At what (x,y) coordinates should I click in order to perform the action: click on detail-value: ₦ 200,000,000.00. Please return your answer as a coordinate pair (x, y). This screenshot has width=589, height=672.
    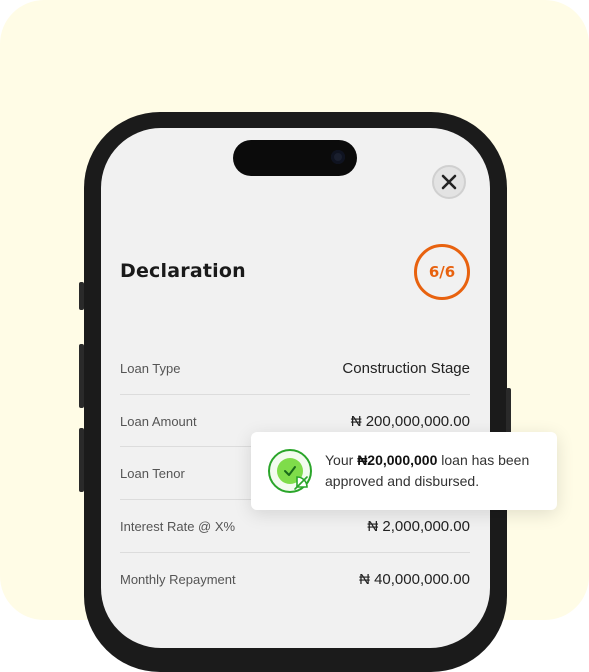
    Looking at the image, I should click on (410, 421).